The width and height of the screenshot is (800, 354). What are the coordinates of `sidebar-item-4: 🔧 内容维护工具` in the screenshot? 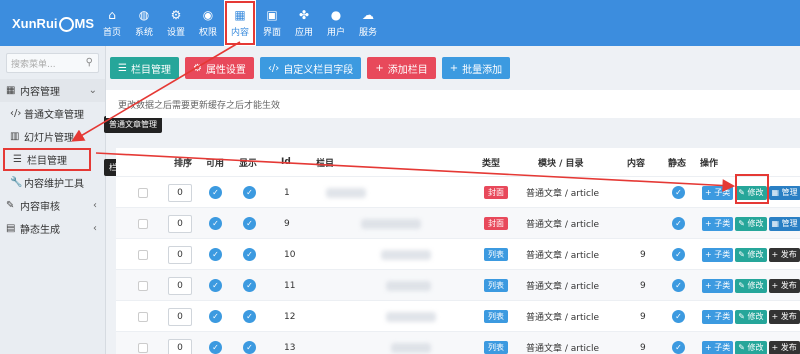 It's located at (52, 182).